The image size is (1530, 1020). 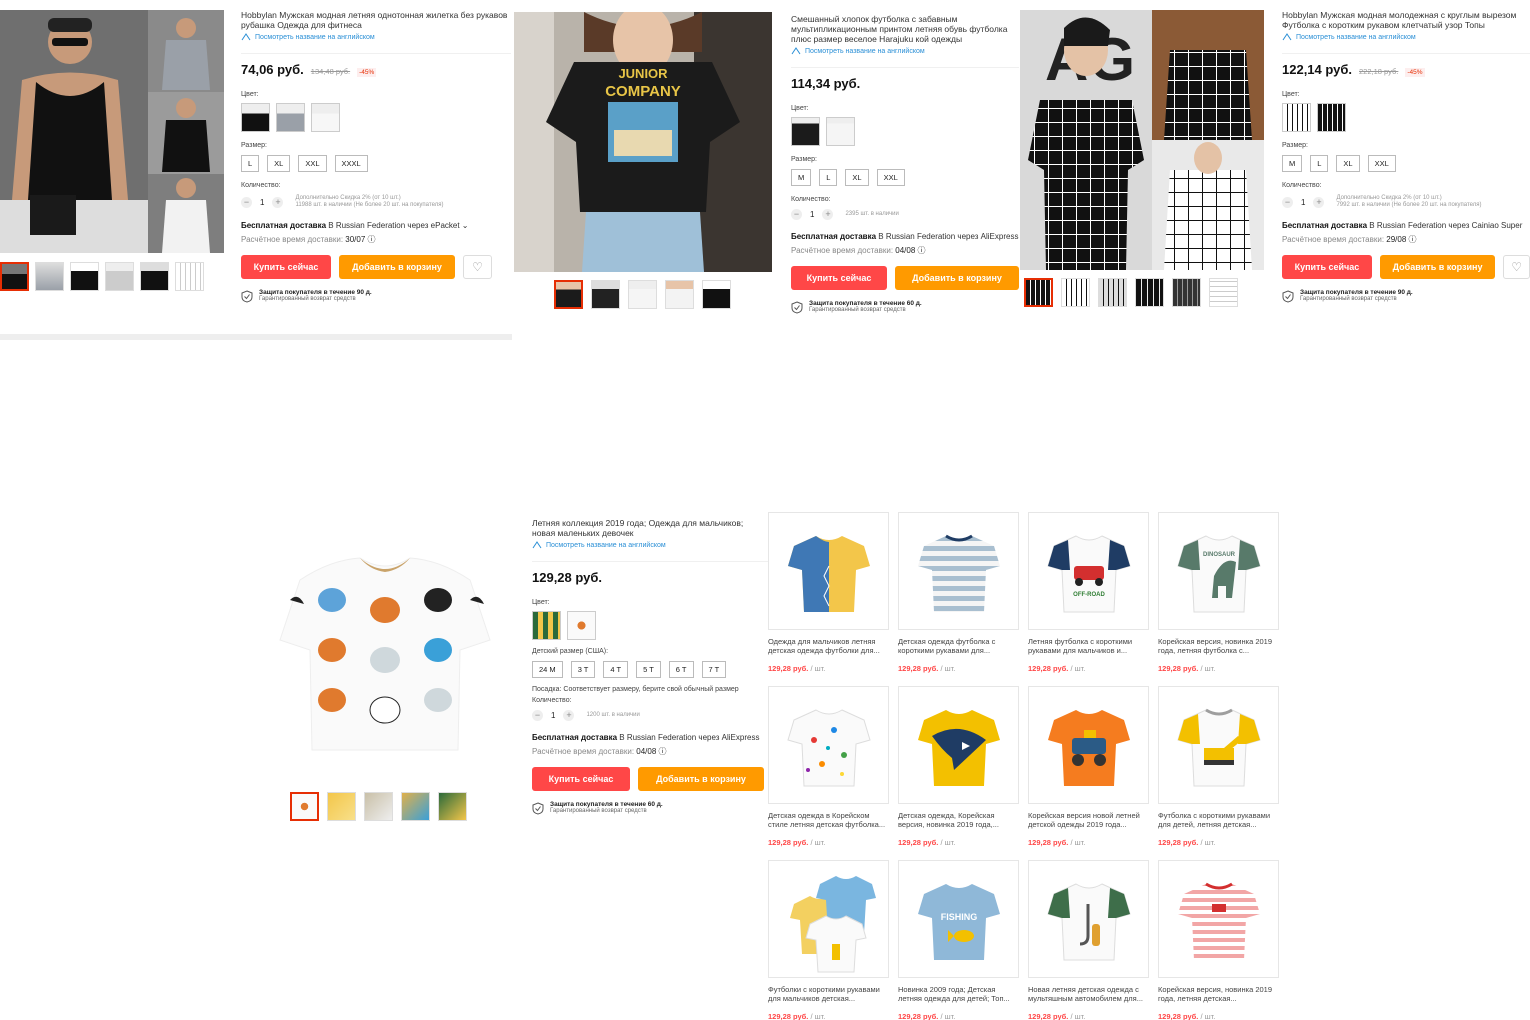 I want to click on size-option: 7 T, so click(x=714, y=669).